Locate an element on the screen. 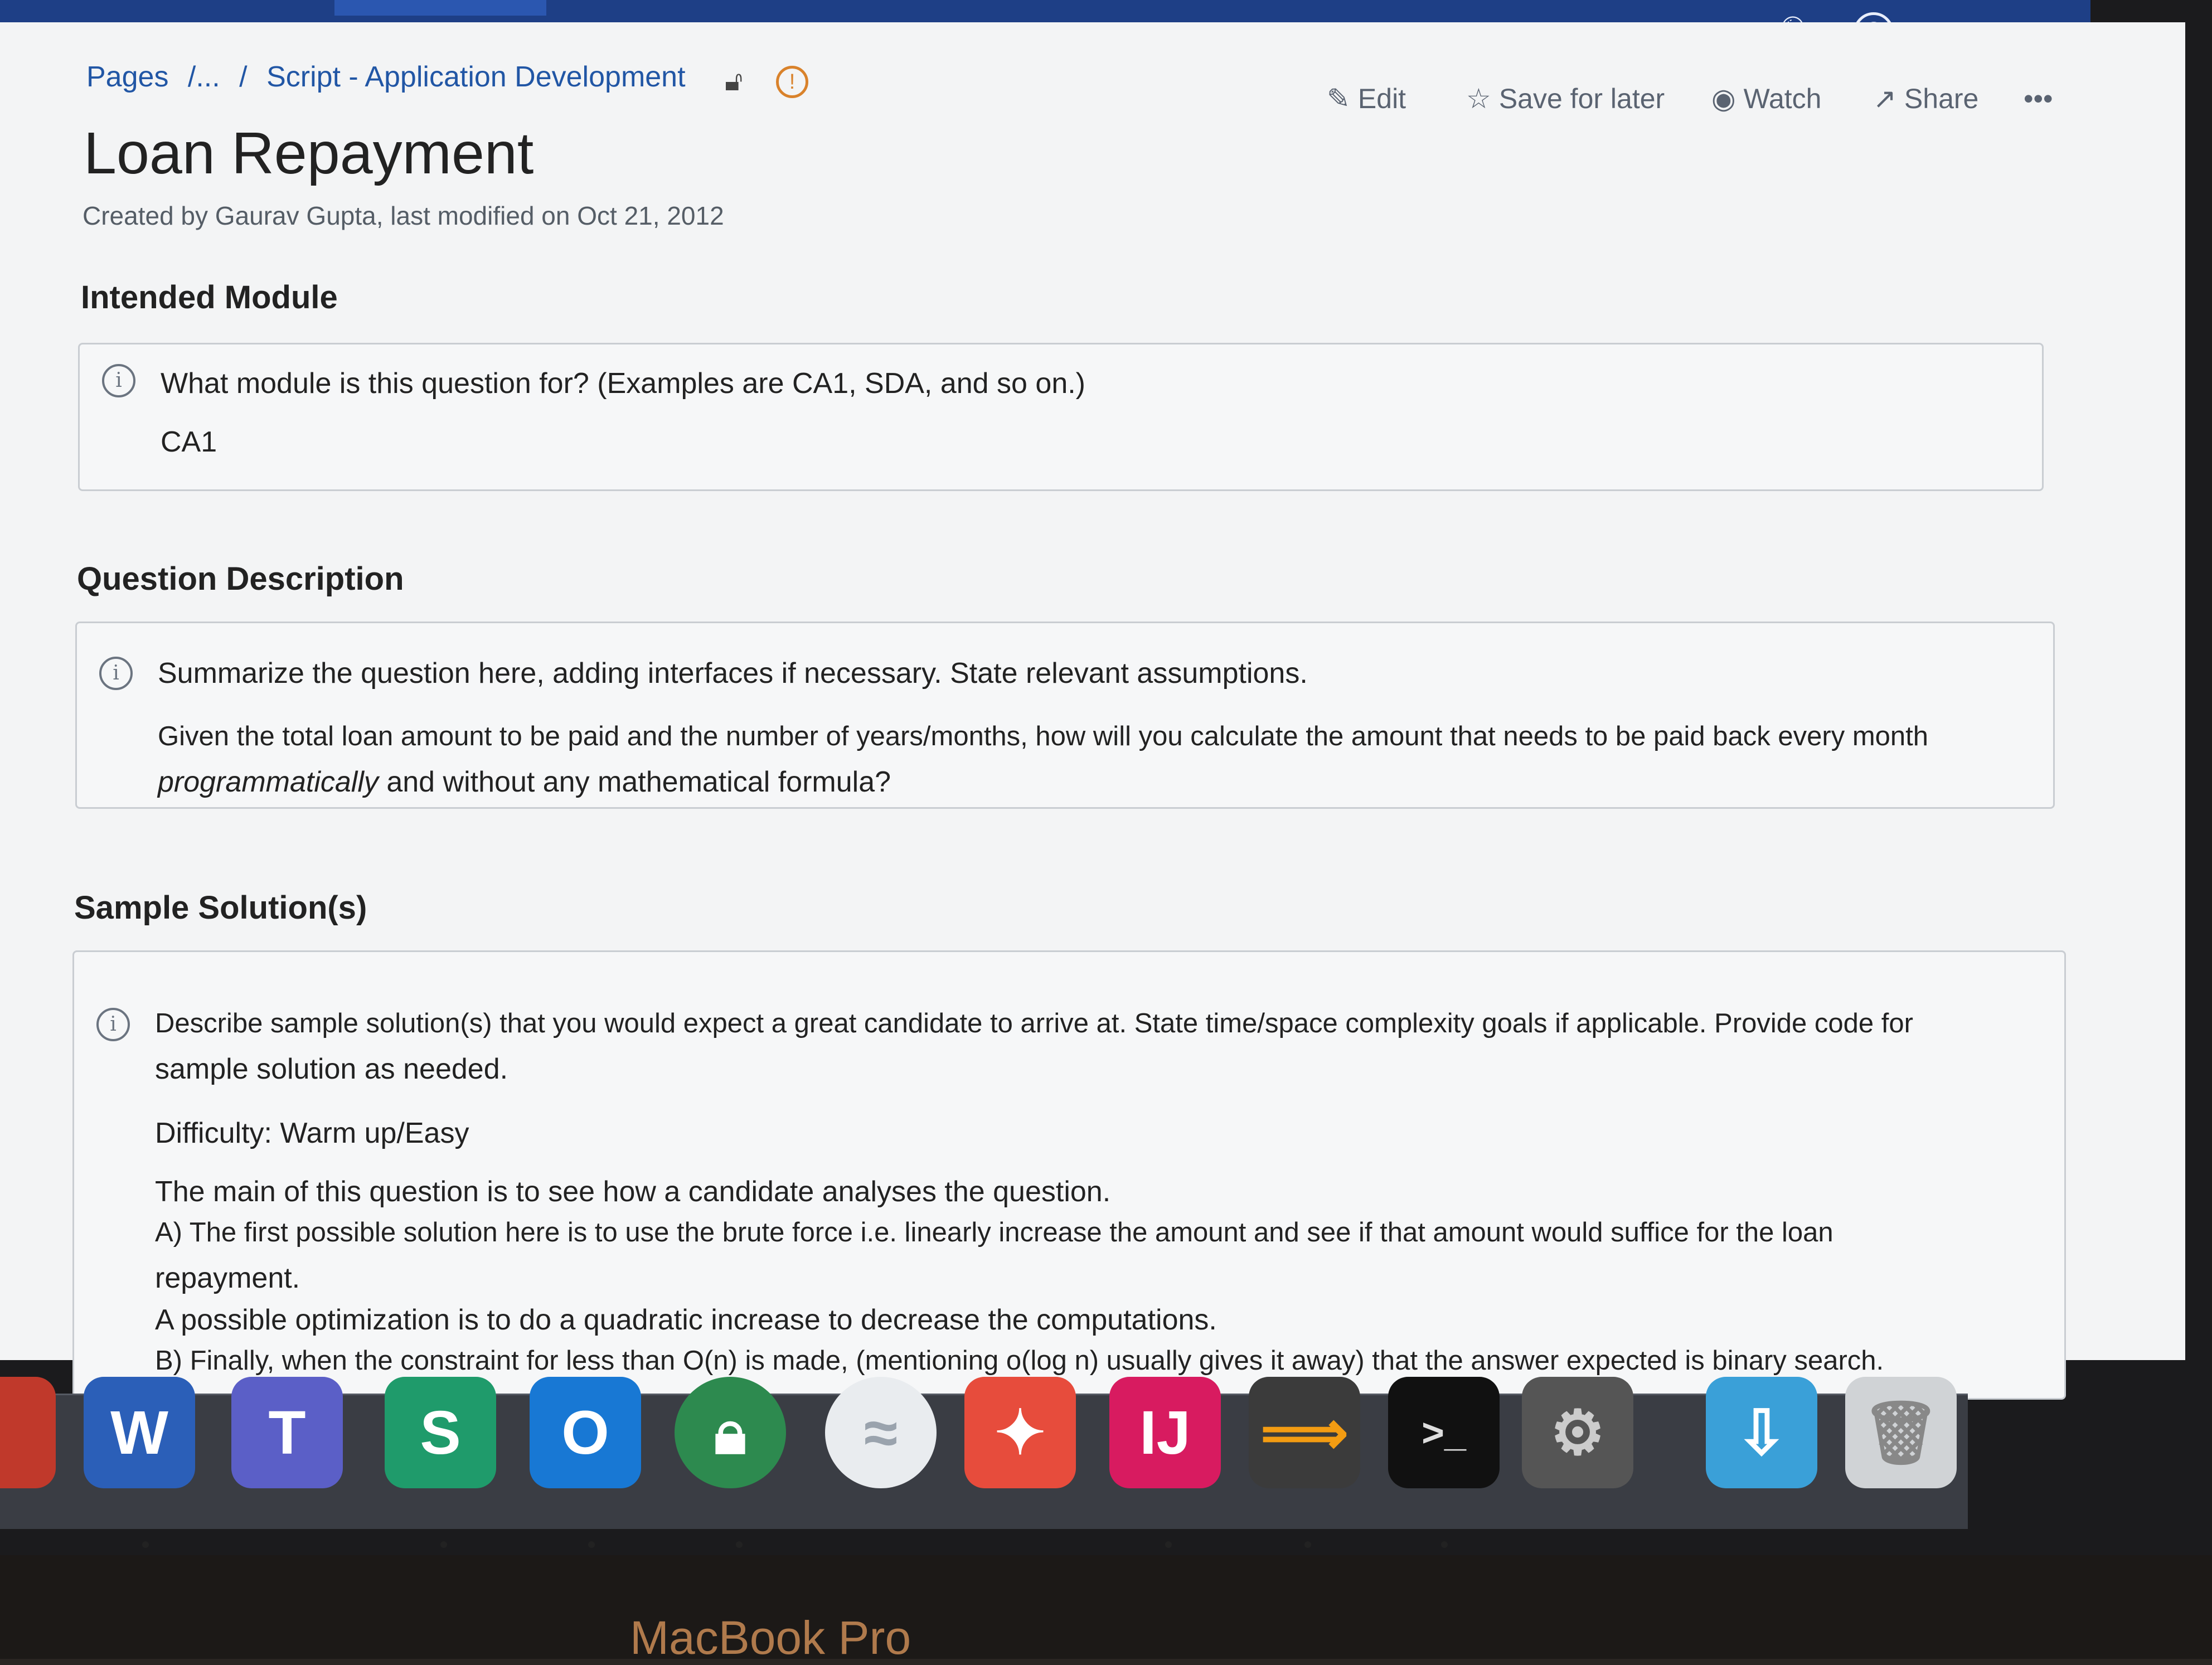  pencil-icon: ✎ is located at coordinates (1338, 98).